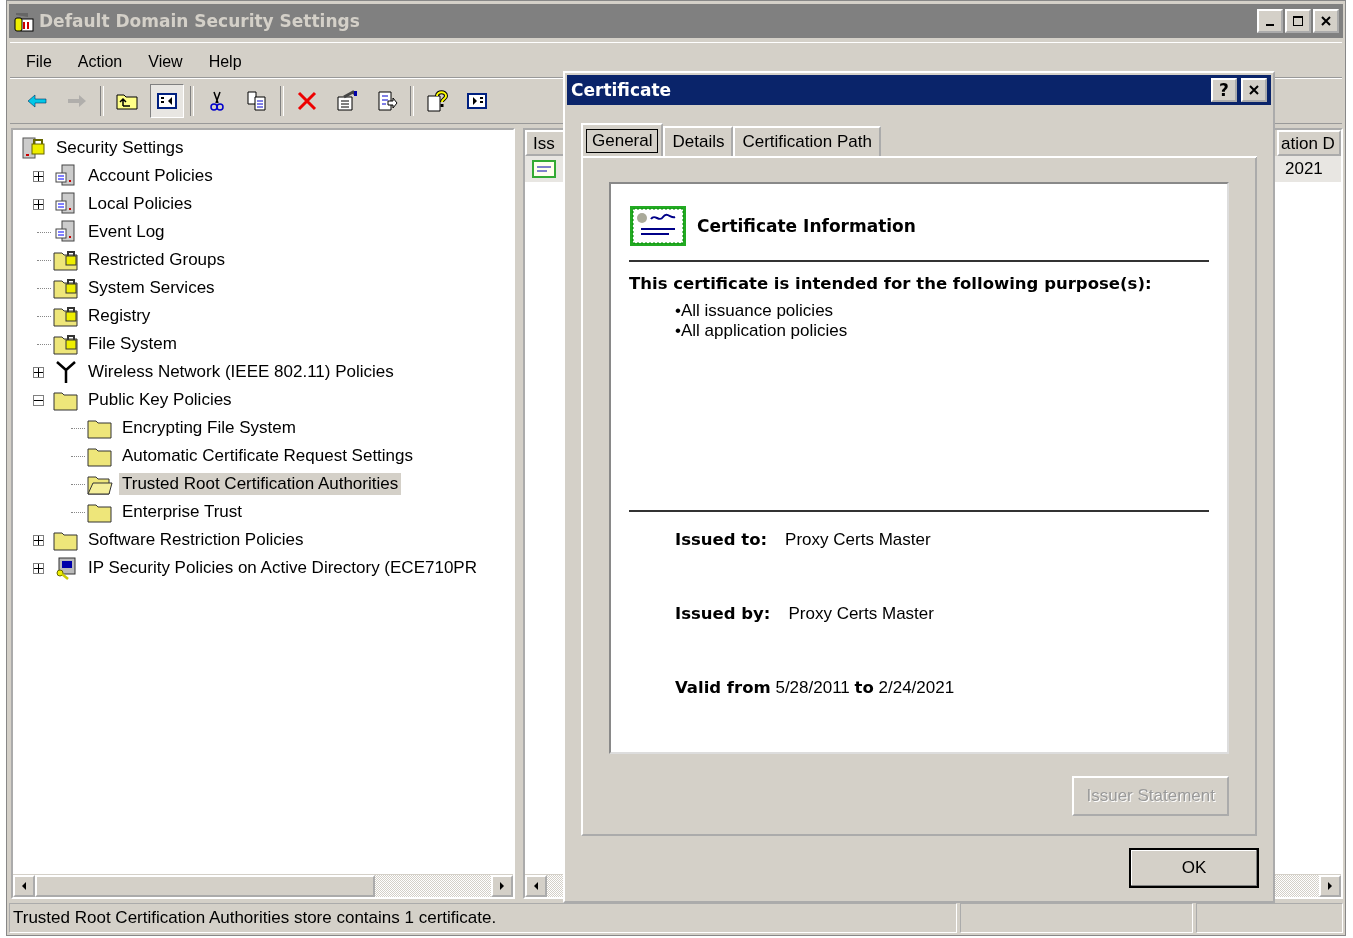 This screenshot has width=1353, height=938. I want to click on tree-item: Registry, so click(119, 316).